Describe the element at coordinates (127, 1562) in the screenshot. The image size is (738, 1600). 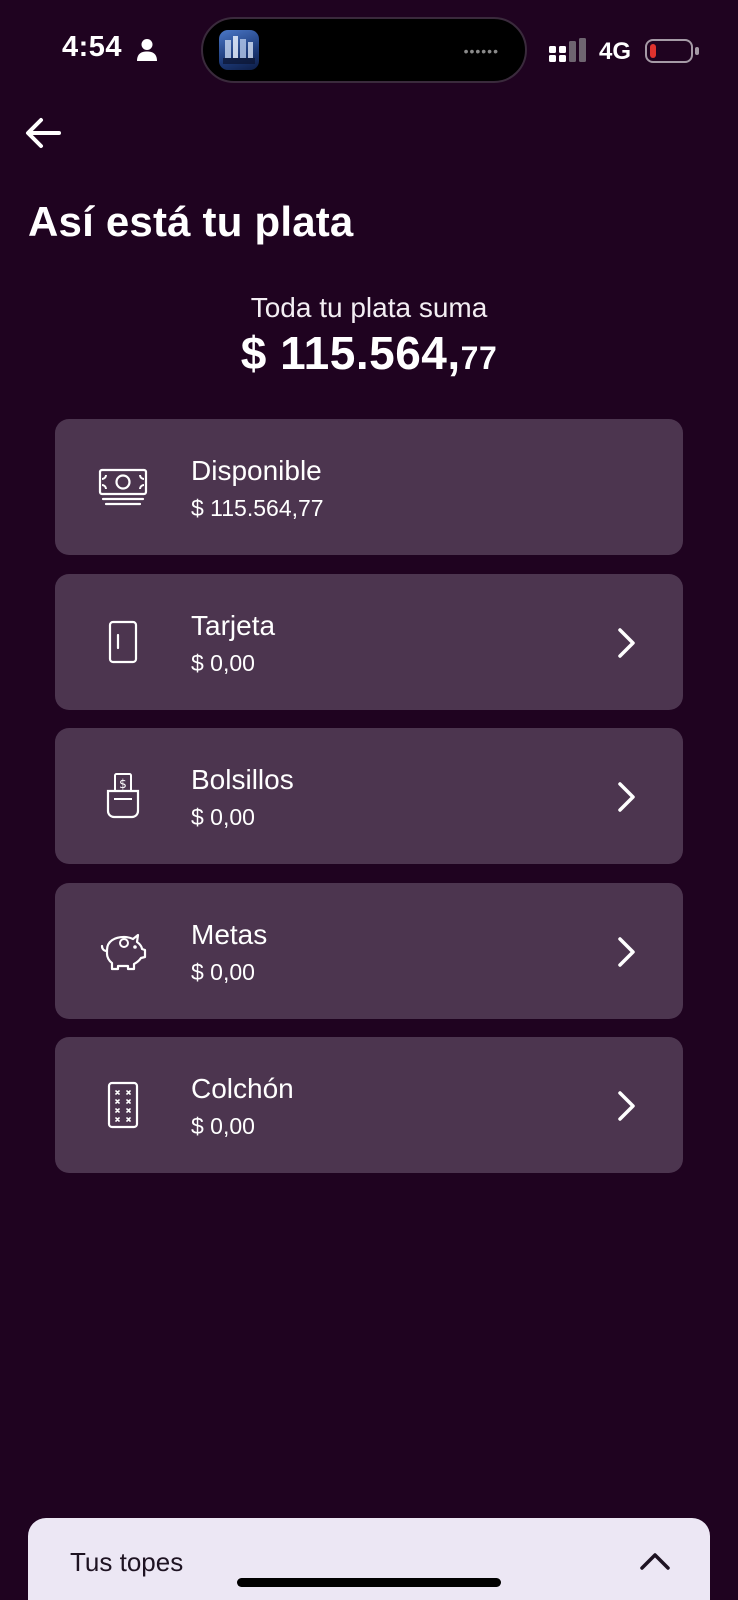
I see `sheet-title: Tus topes` at that location.